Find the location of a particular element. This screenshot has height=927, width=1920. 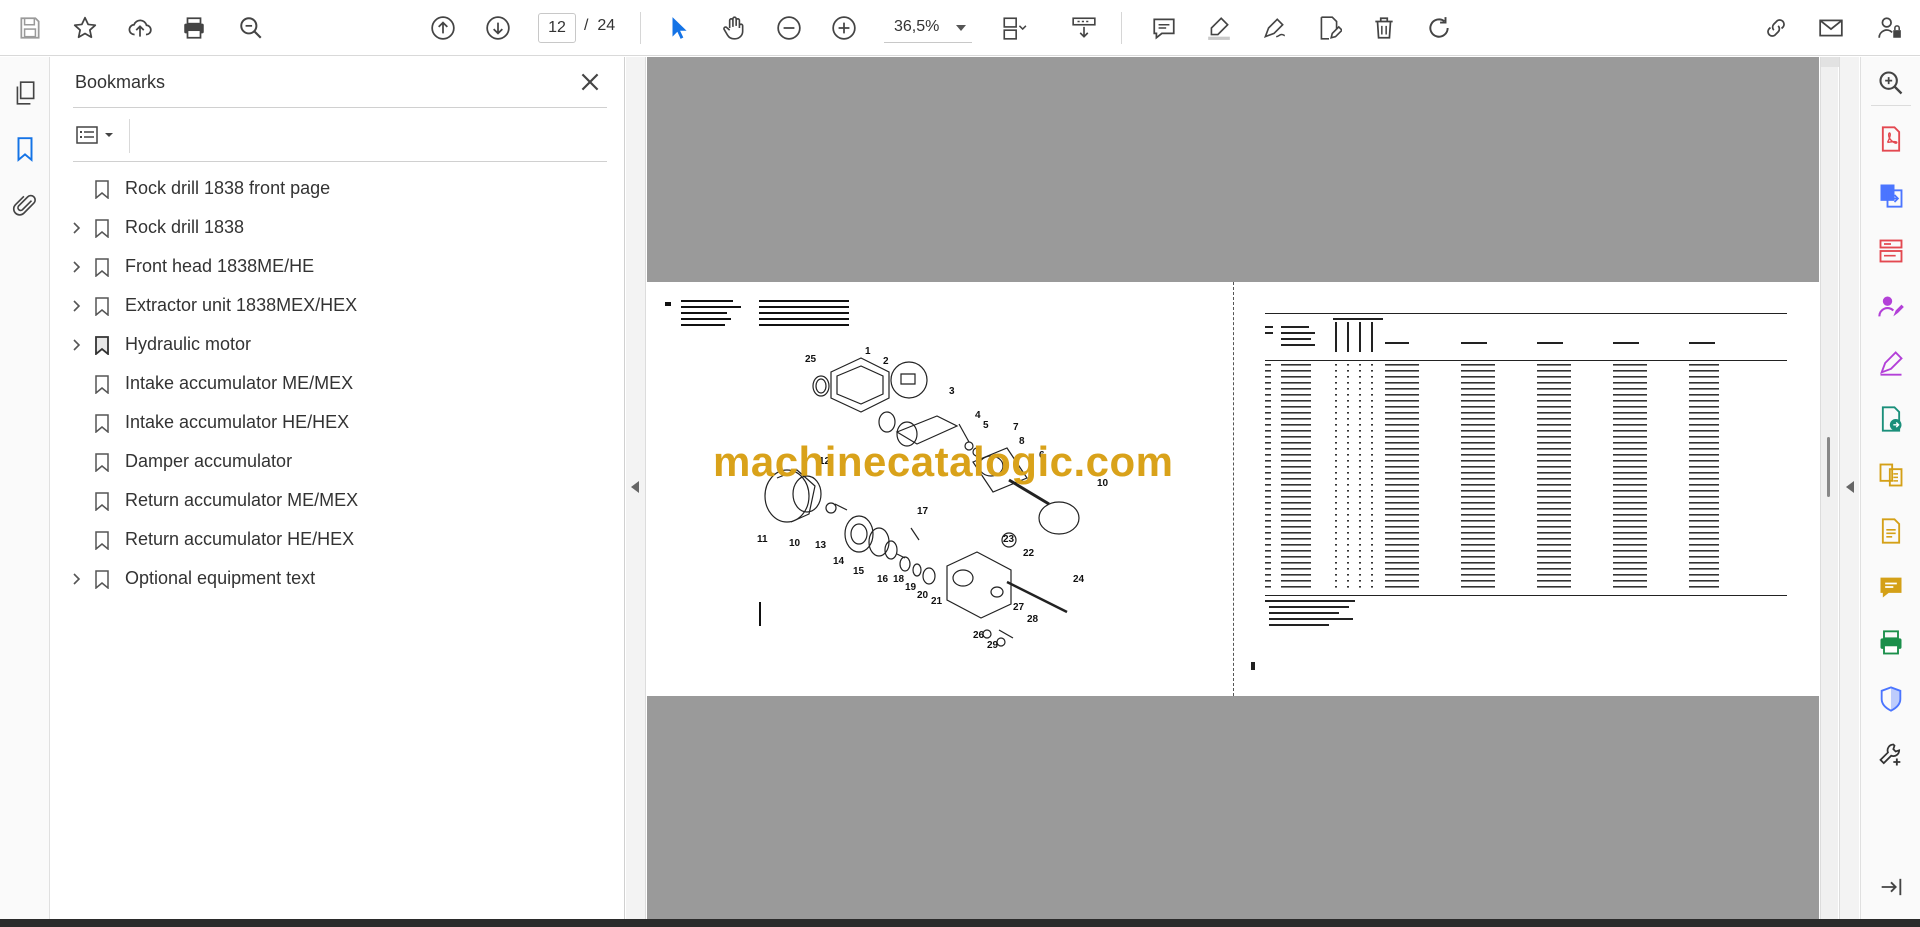

bookmark-label: Return accumulator HE/HEX is located at coordinates (239, 539).